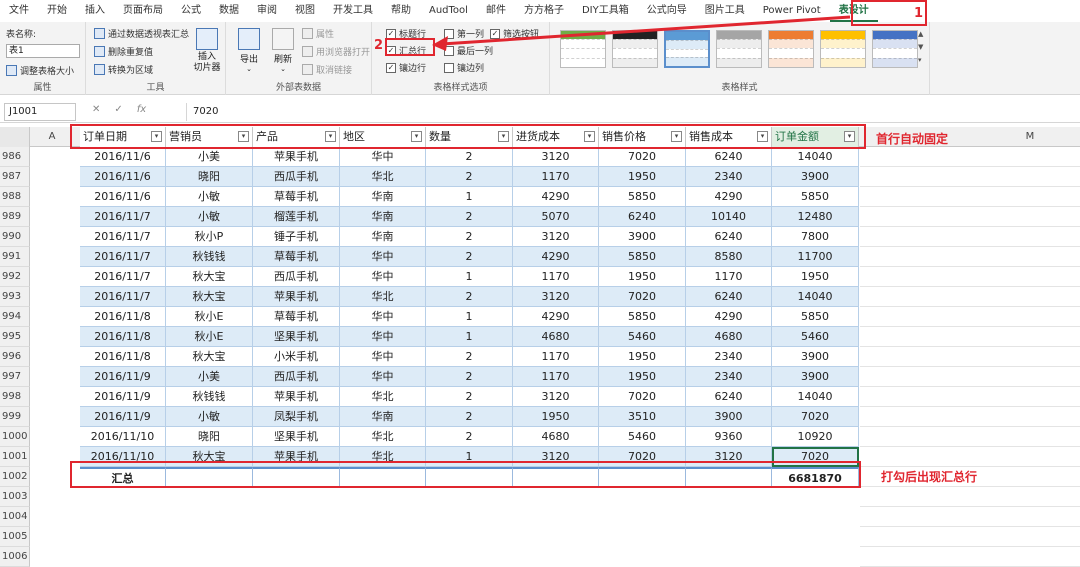 The height and width of the screenshot is (567, 1080). I want to click on table-header-cell: 营销员 ▾, so click(209, 137).